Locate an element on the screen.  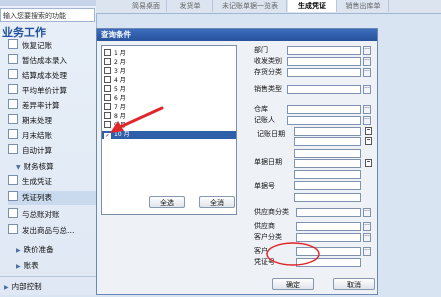
supplier-class-label: 供应商分类 is located at coordinates (271, 212).